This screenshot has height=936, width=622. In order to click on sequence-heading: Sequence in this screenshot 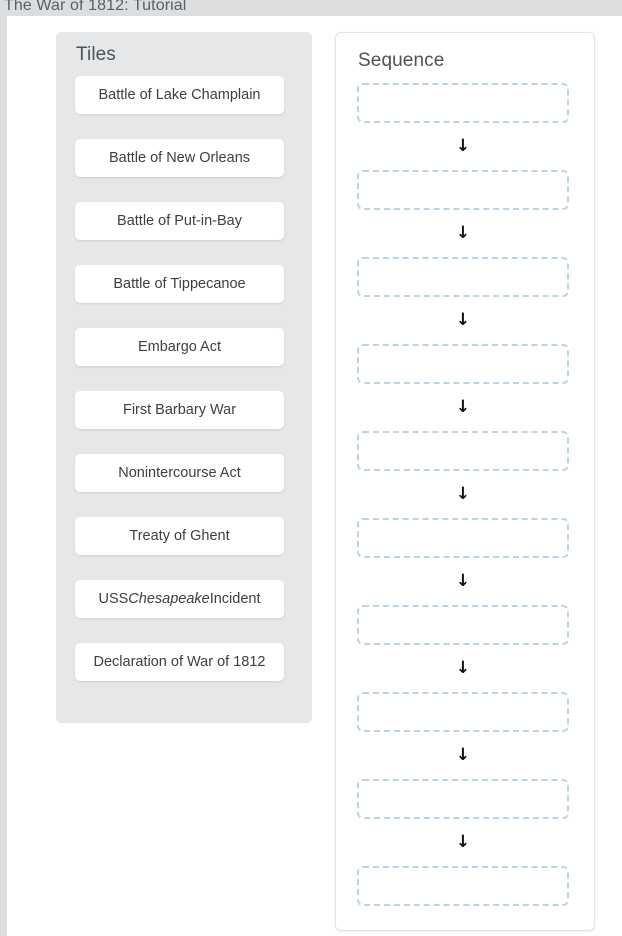, I will do `click(401, 60)`.